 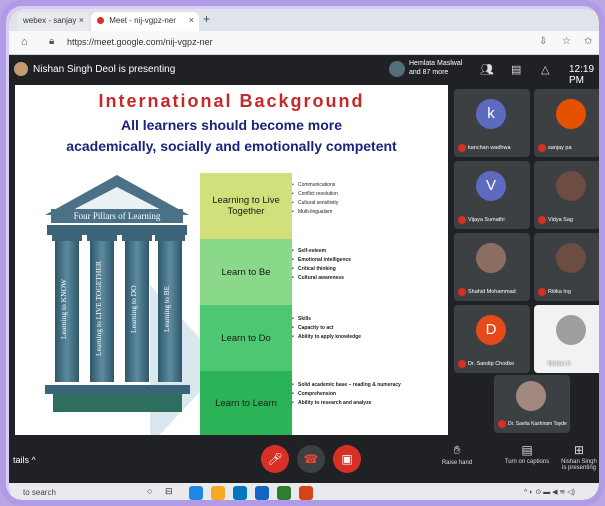 What do you see at coordinates (338, 260) in the screenshot?
I see `list-item: Emotional intelligence` at bounding box center [338, 260].